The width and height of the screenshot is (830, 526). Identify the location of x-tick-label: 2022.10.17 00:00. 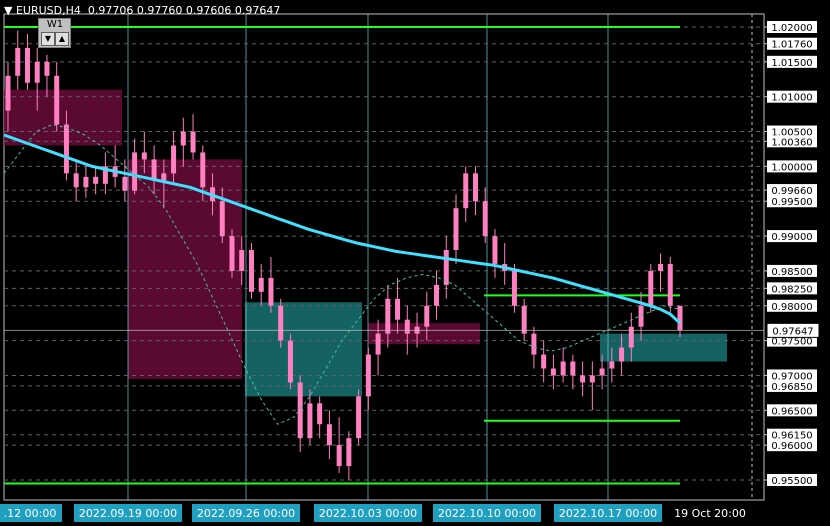
(608, 513).